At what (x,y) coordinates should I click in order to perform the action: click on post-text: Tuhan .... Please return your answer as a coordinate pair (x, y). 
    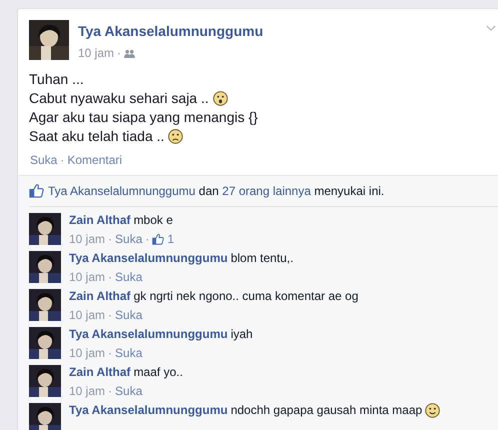
    Looking at the image, I should click on (56, 79).